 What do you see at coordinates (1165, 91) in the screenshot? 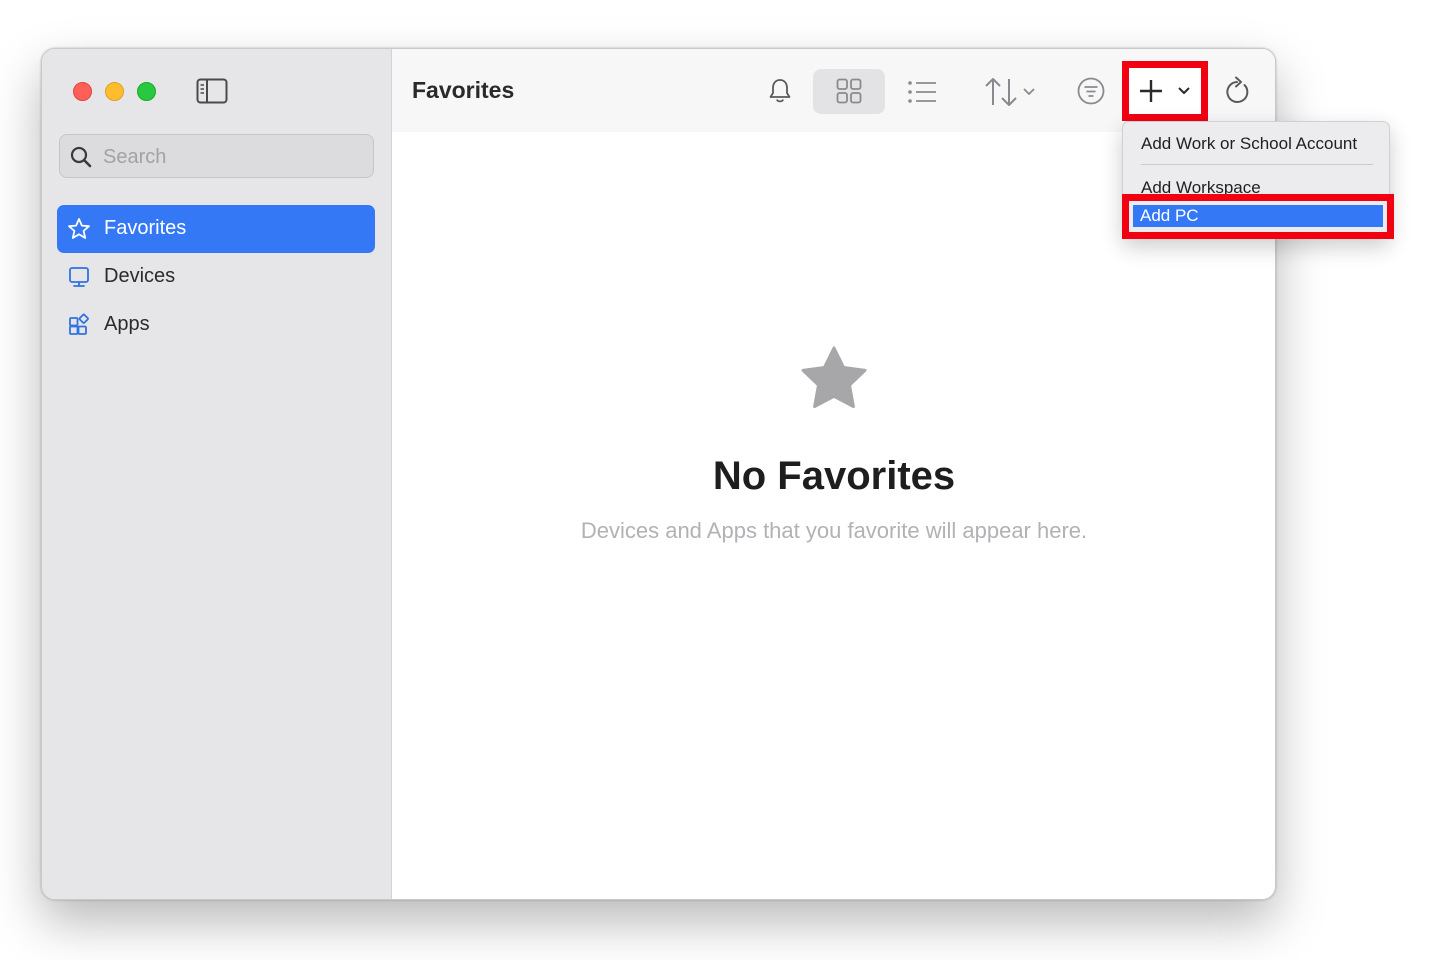
I see `add-button` at bounding box center [1165, 91].